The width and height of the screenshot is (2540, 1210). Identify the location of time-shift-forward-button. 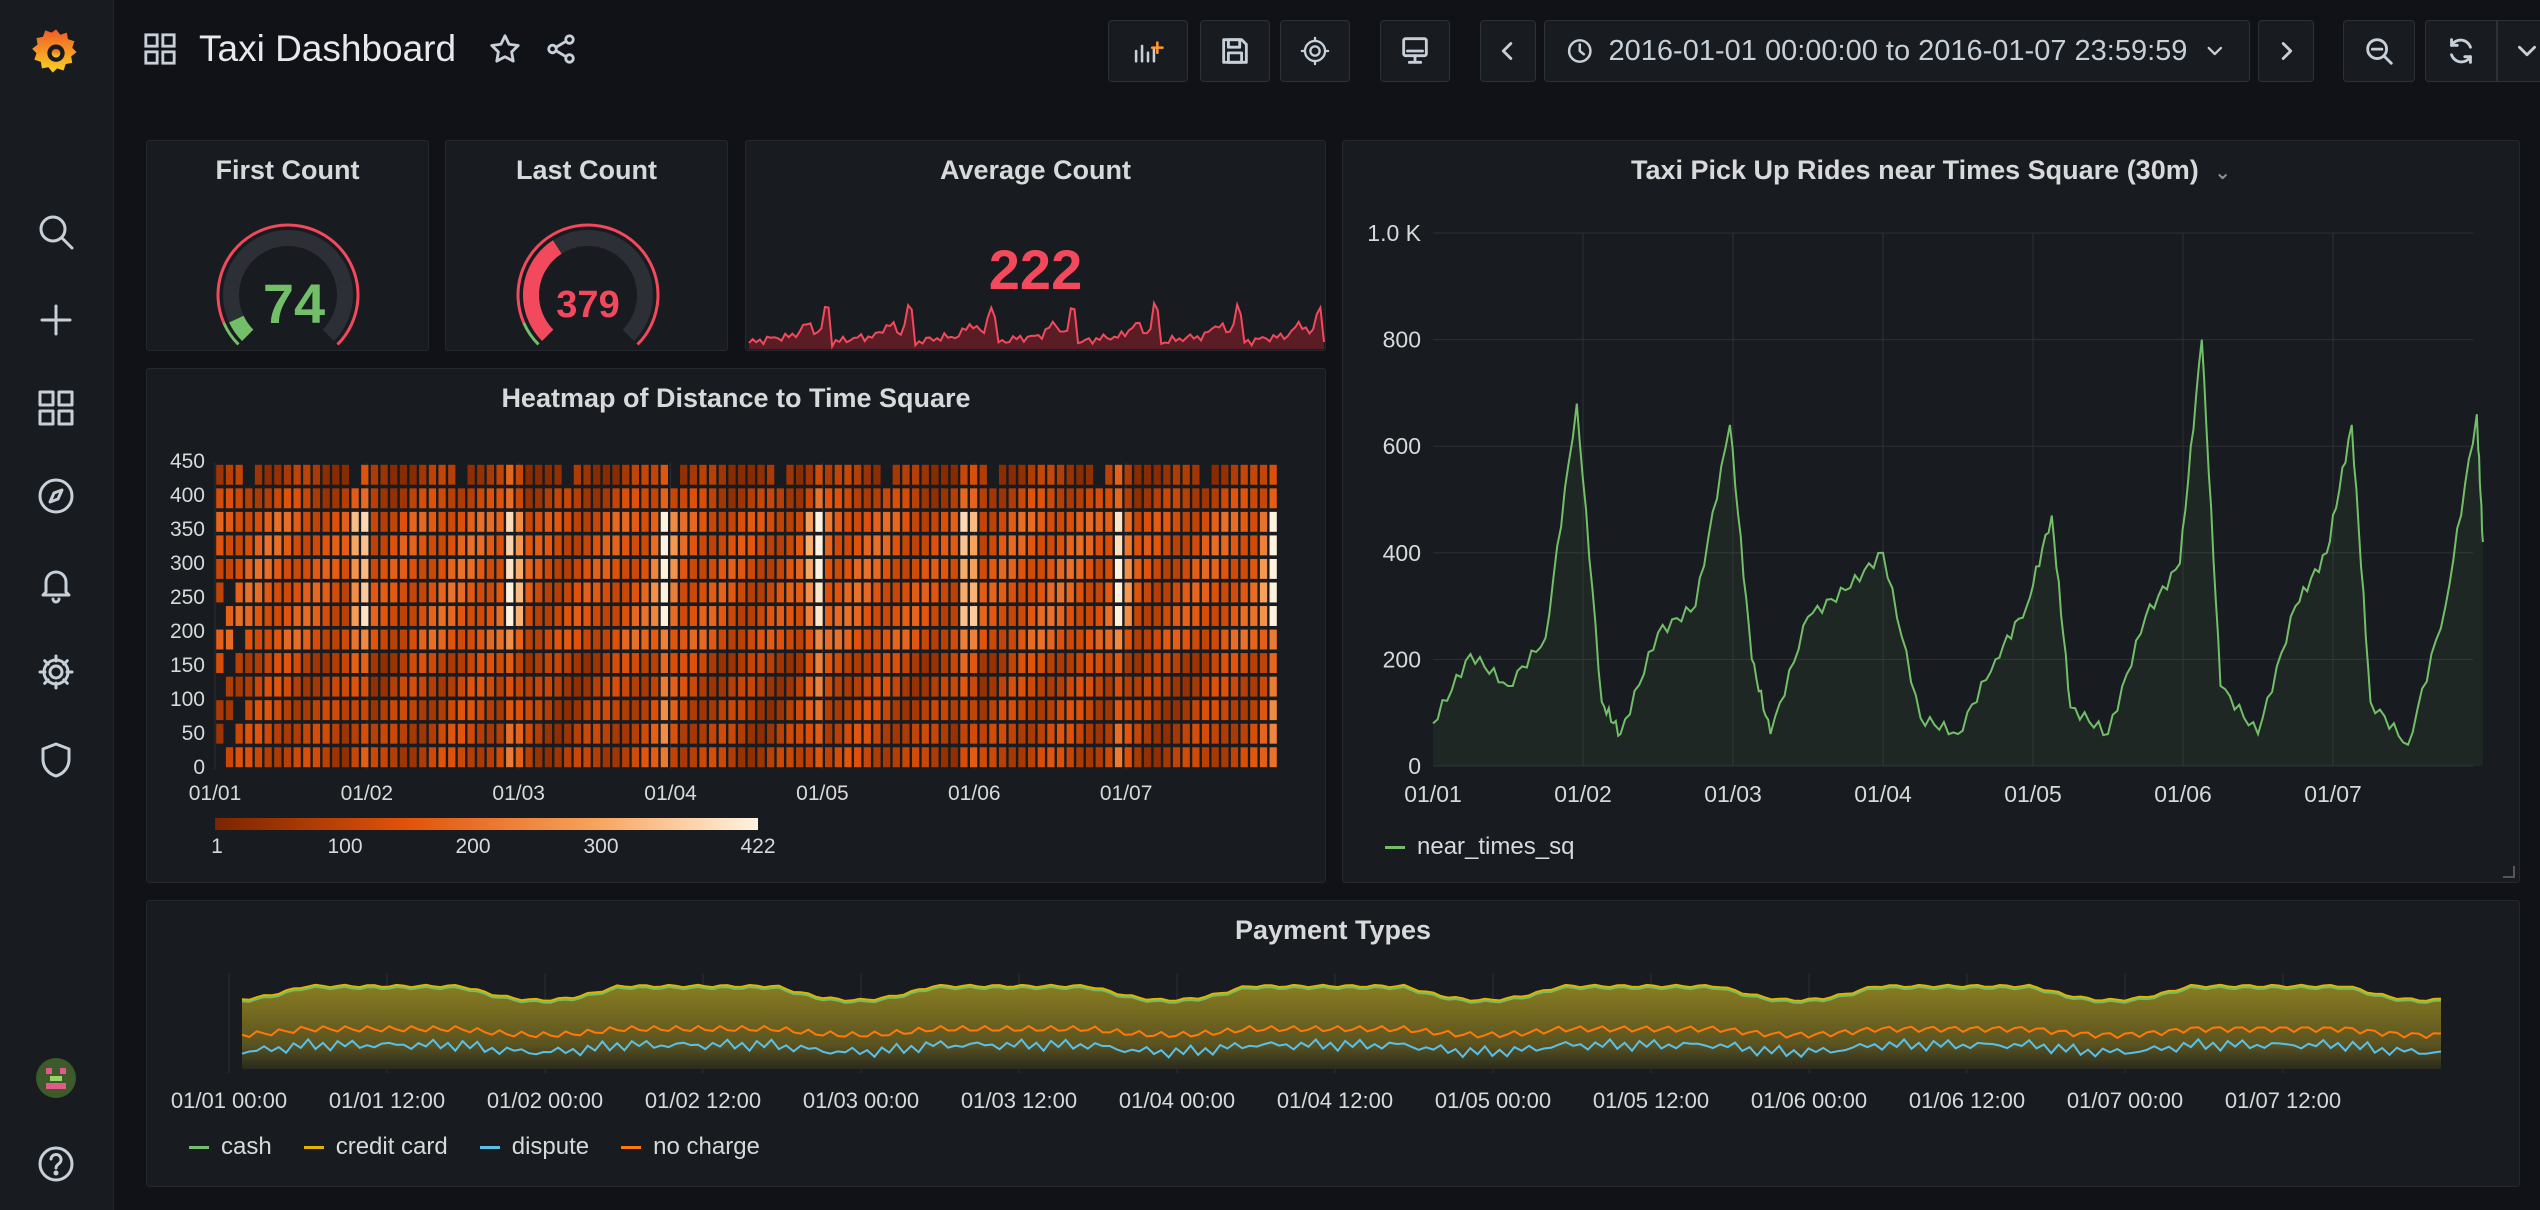
(2286, 51).